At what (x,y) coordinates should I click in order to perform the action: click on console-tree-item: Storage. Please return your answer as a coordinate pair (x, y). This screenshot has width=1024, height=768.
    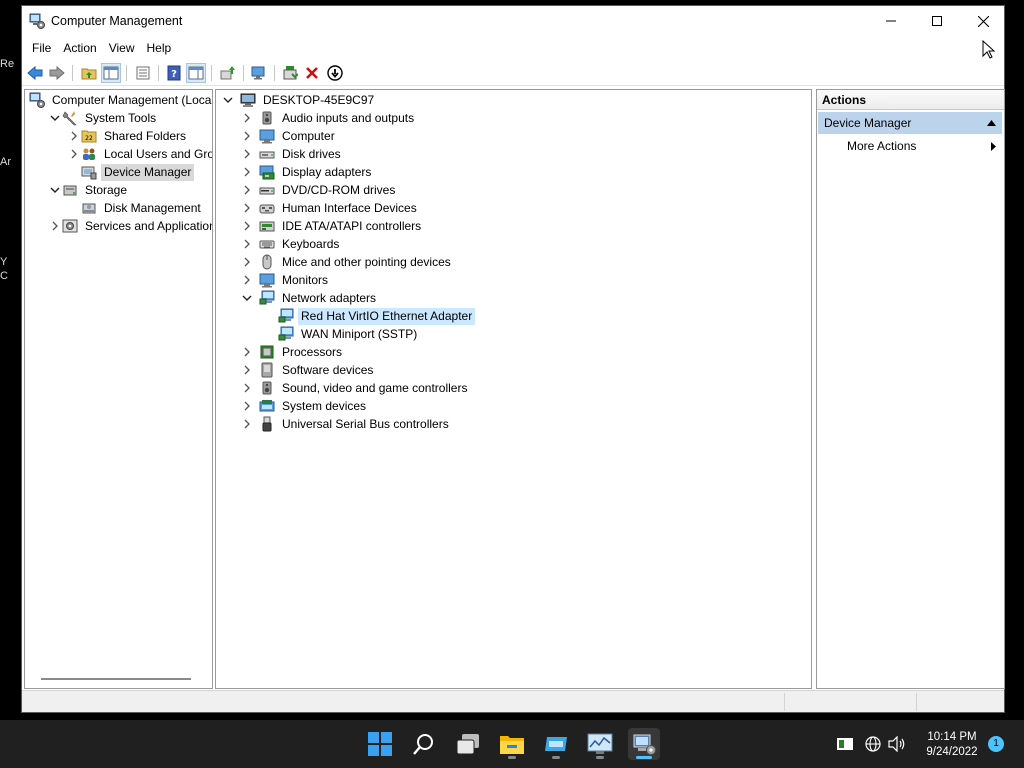
    Looking at the image, I should click on (96, 190).